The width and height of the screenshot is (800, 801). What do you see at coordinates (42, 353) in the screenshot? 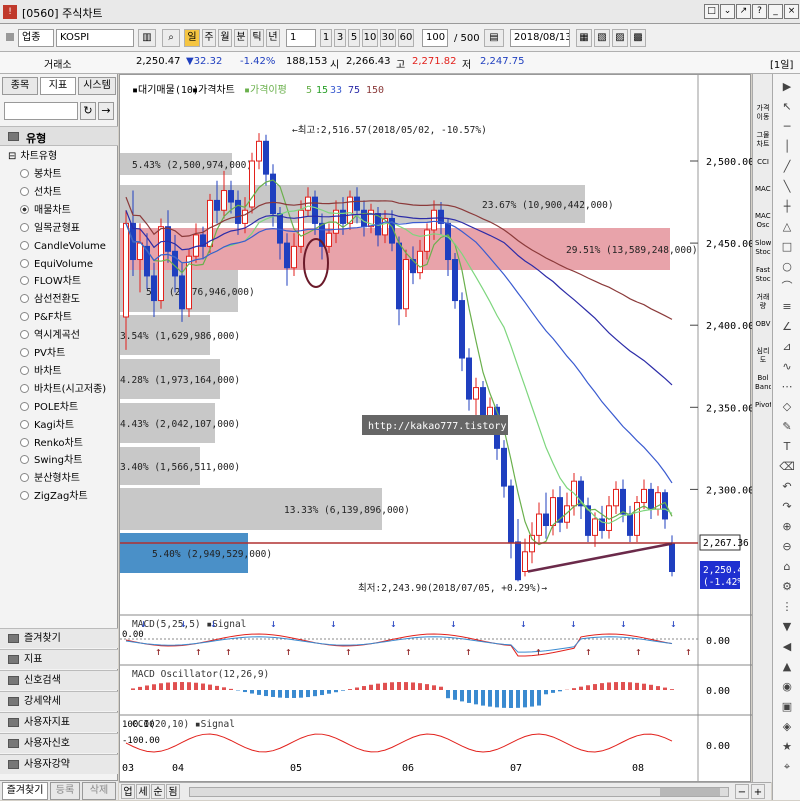
I see `chart-type-10: PV차트` at bounding box center [42, 353].